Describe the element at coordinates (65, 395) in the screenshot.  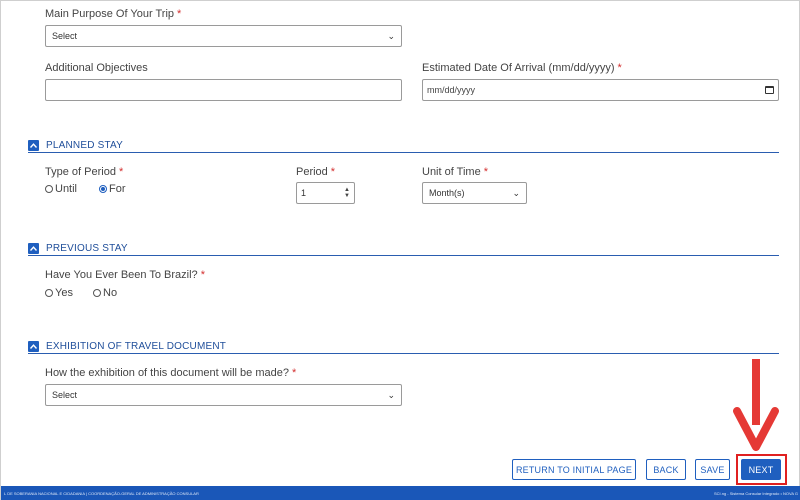
I see `document-exhibition-value: Select` at that location.